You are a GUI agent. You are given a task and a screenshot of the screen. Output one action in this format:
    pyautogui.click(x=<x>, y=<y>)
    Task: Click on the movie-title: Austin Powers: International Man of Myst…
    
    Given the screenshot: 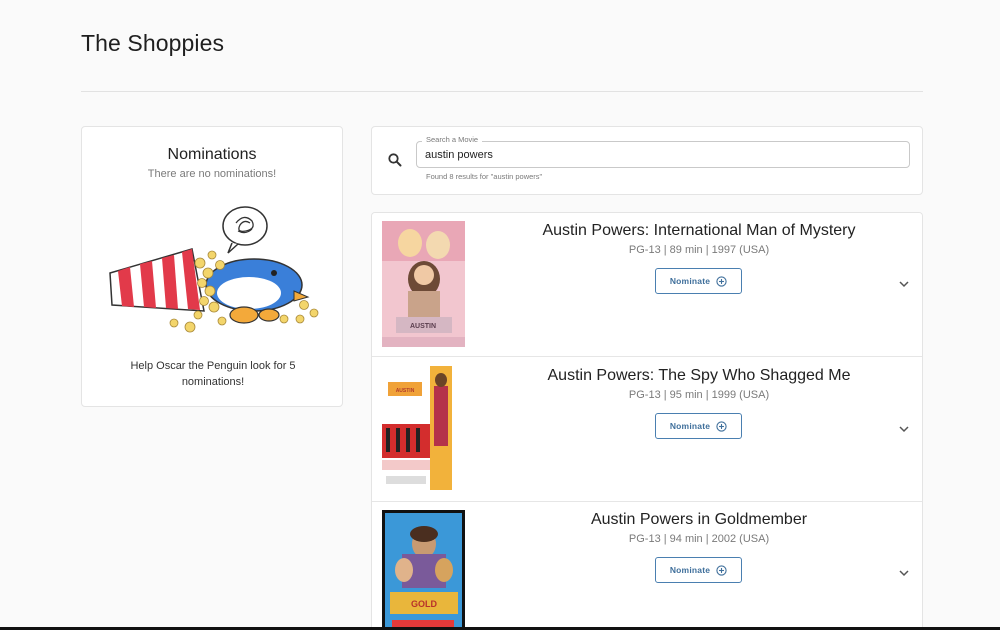 What is the action you would take?
    pyautogui.click(x=699, y=230)
    